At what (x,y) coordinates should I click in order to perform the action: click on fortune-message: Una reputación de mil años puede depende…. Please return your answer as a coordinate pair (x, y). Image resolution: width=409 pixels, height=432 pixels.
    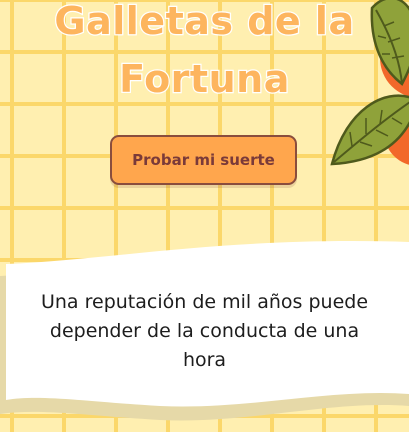
    Looking at the image, I should click on (204, 331).